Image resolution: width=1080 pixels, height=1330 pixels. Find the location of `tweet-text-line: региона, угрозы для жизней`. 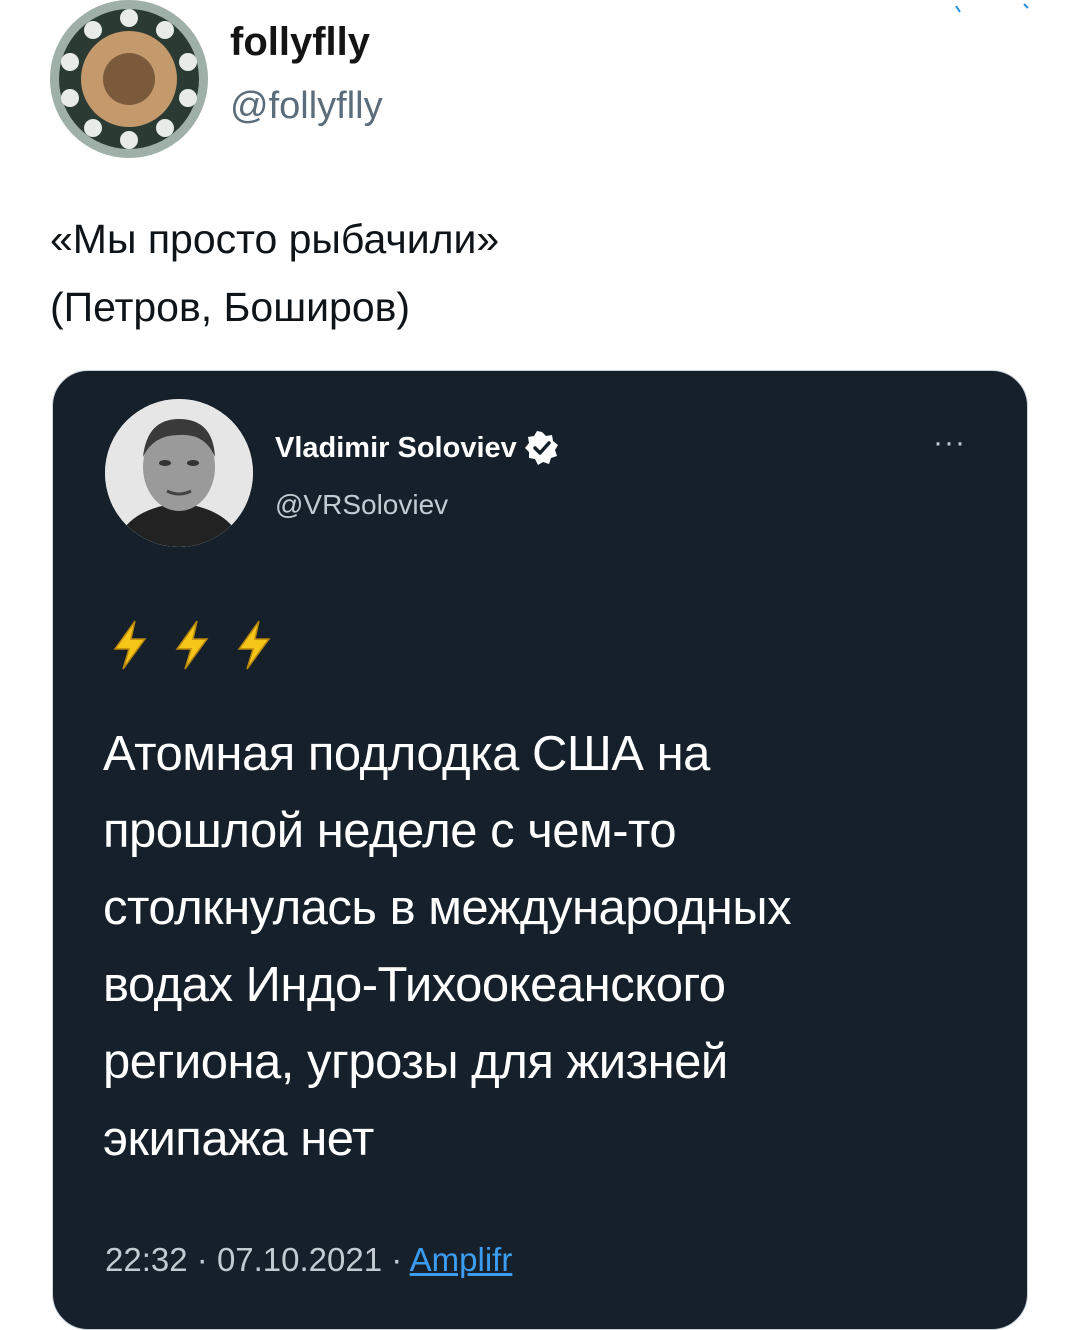

tweet-text-line: региона, угрозы для жизней is located at coordinates (415, 1062).